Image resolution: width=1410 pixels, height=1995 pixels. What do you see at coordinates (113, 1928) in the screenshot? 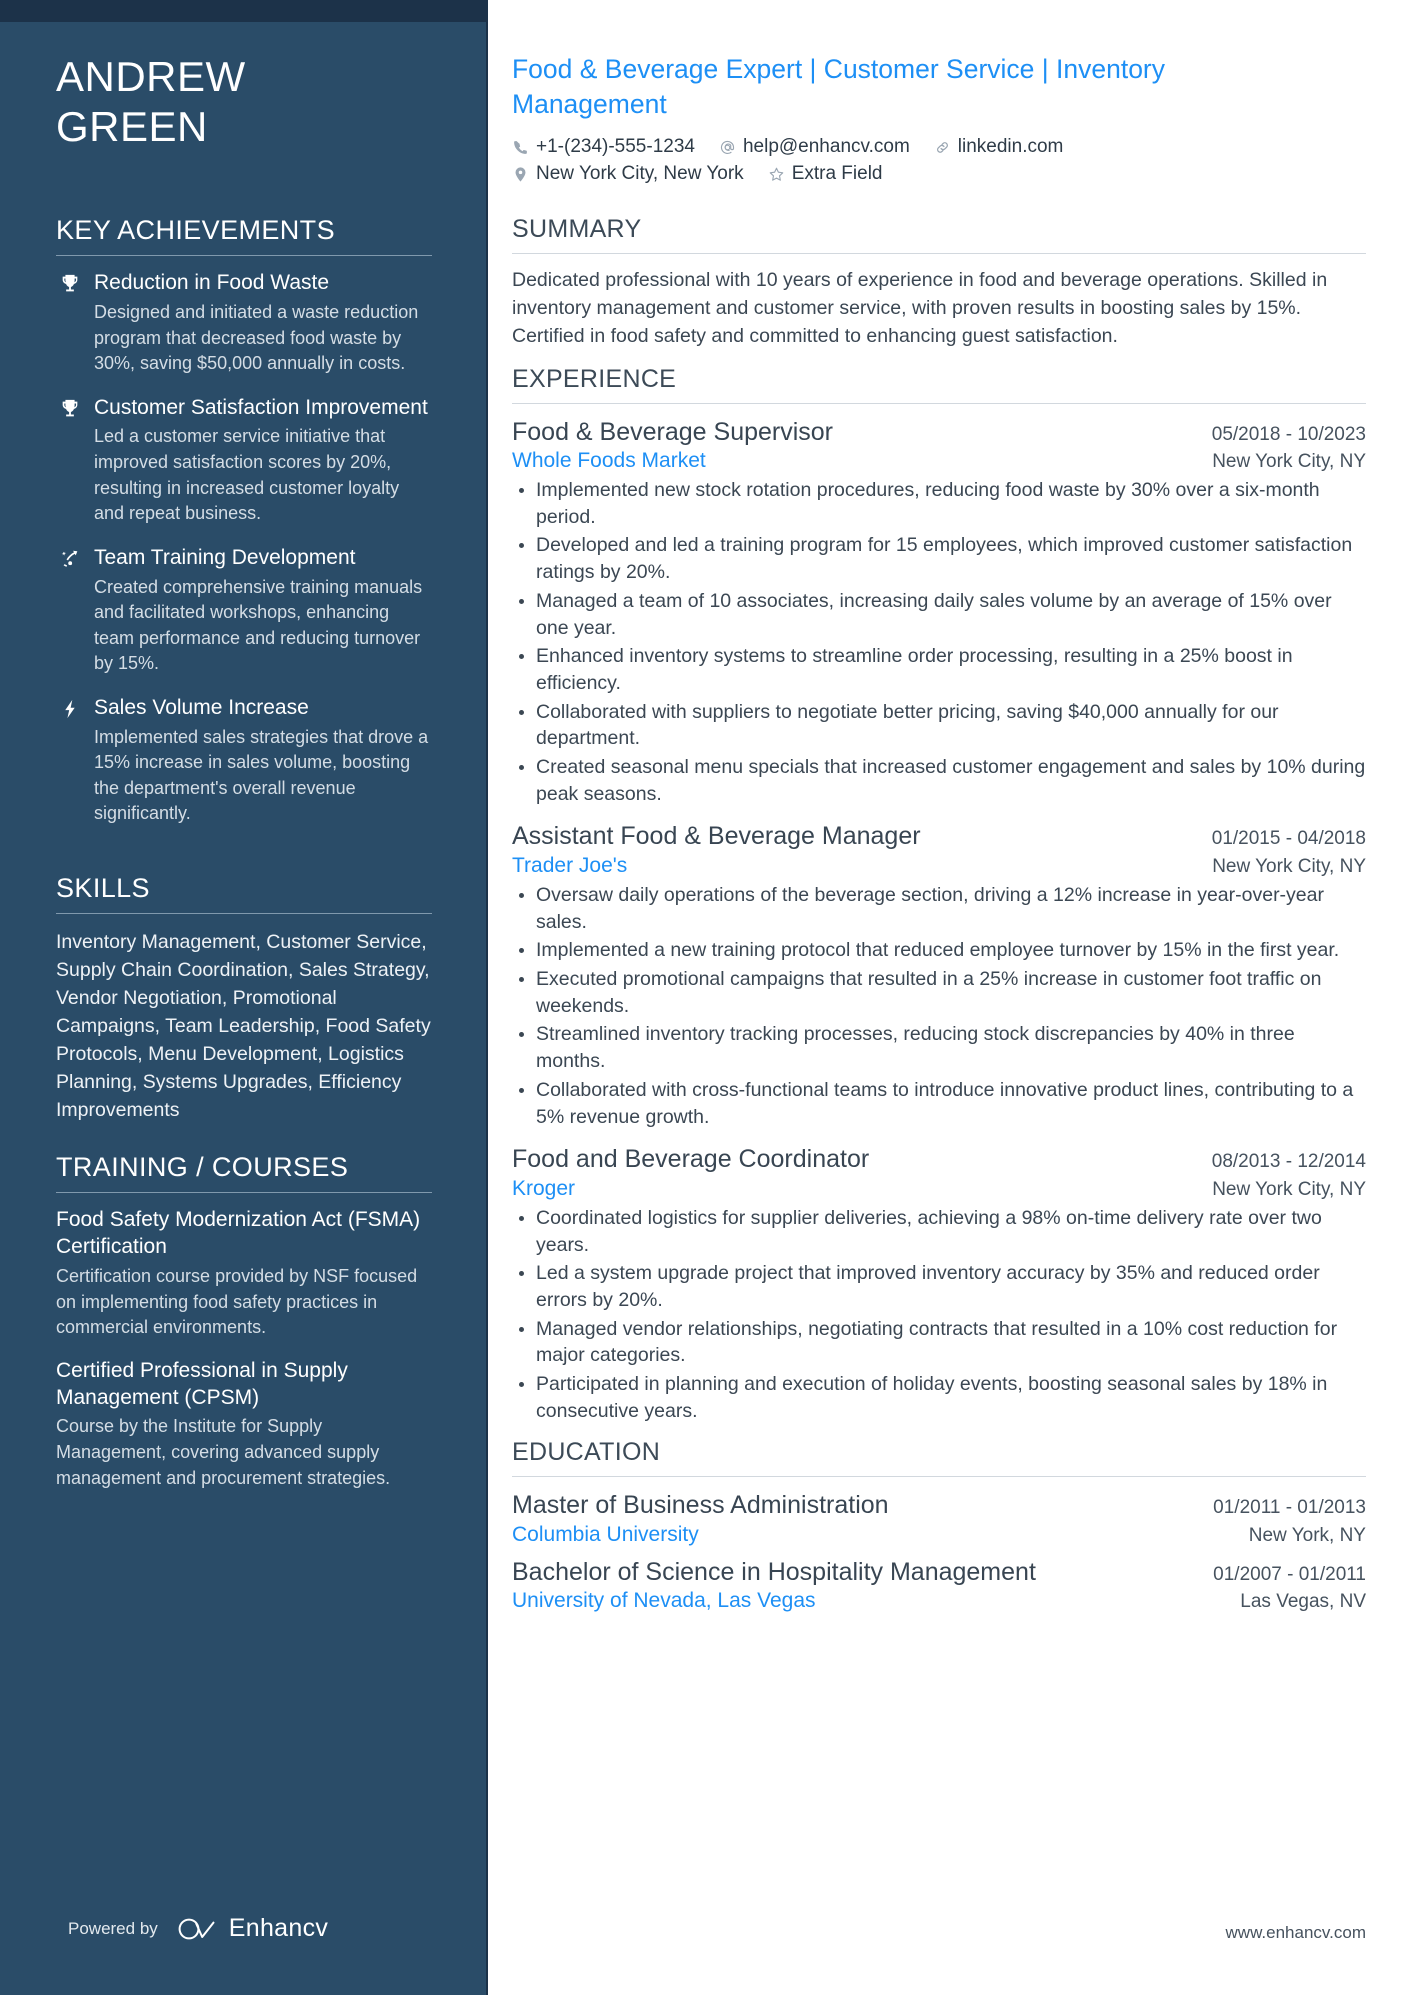
I see `powered-by-label: Powered by` at bounding box center [113, 1928].